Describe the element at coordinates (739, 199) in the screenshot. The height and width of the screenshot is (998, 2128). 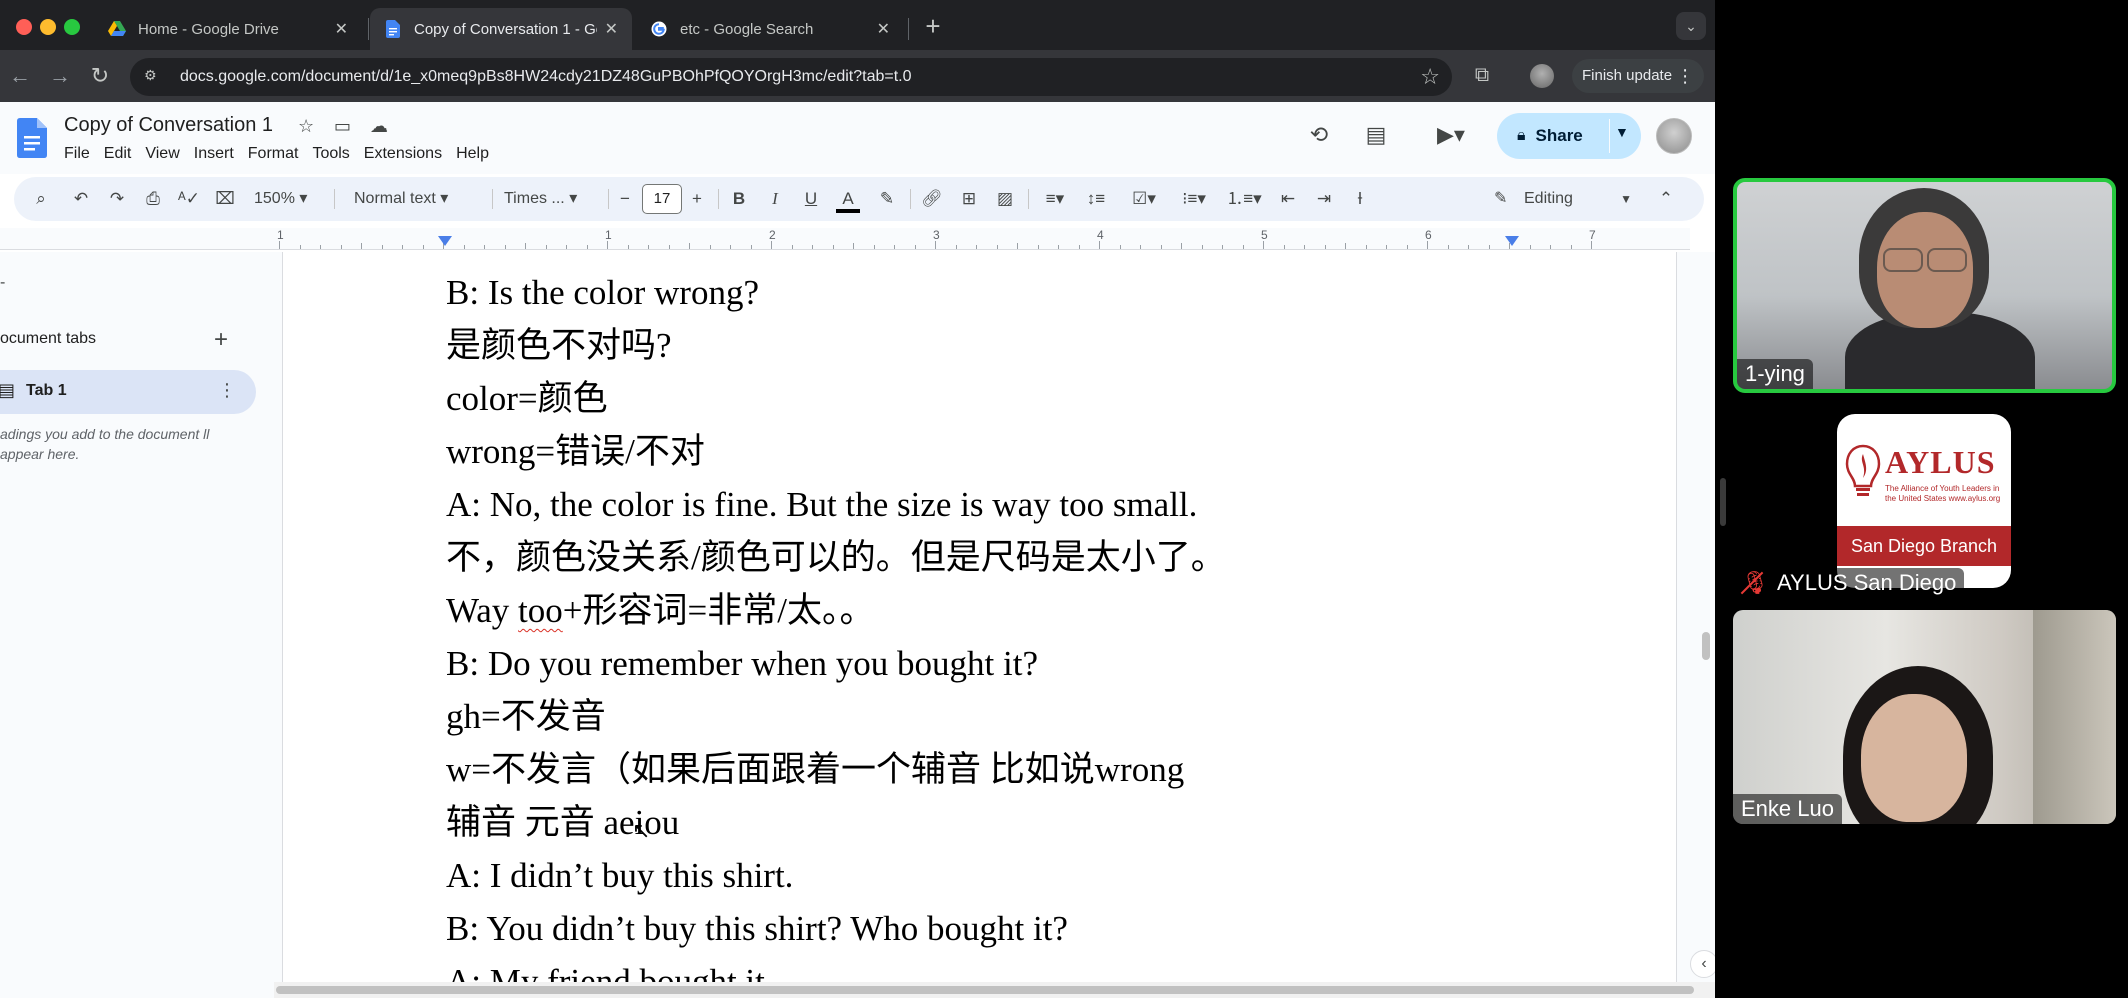
I see `bold-button: B` at that location.